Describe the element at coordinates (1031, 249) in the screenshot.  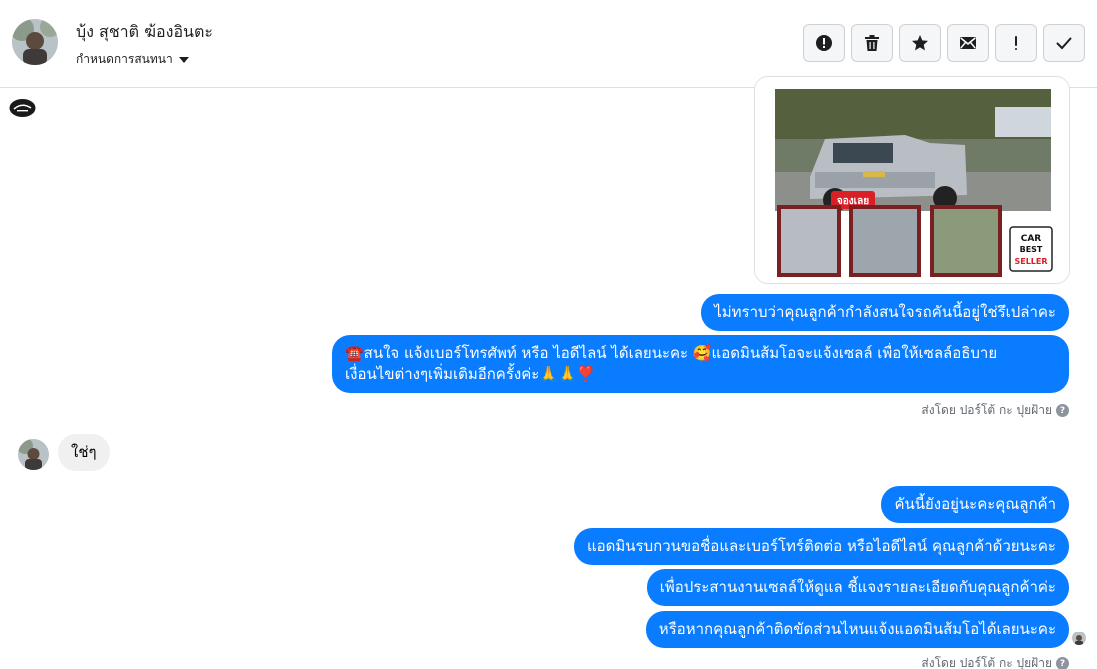
I see `seller-badge-line2: BEST` at that location.